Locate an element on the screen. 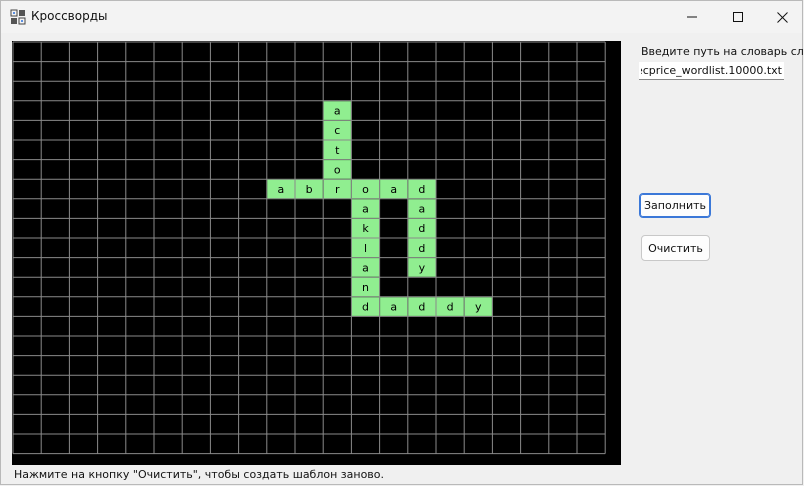  crossword-cell-letter: c is located at coordinates (337, 130).